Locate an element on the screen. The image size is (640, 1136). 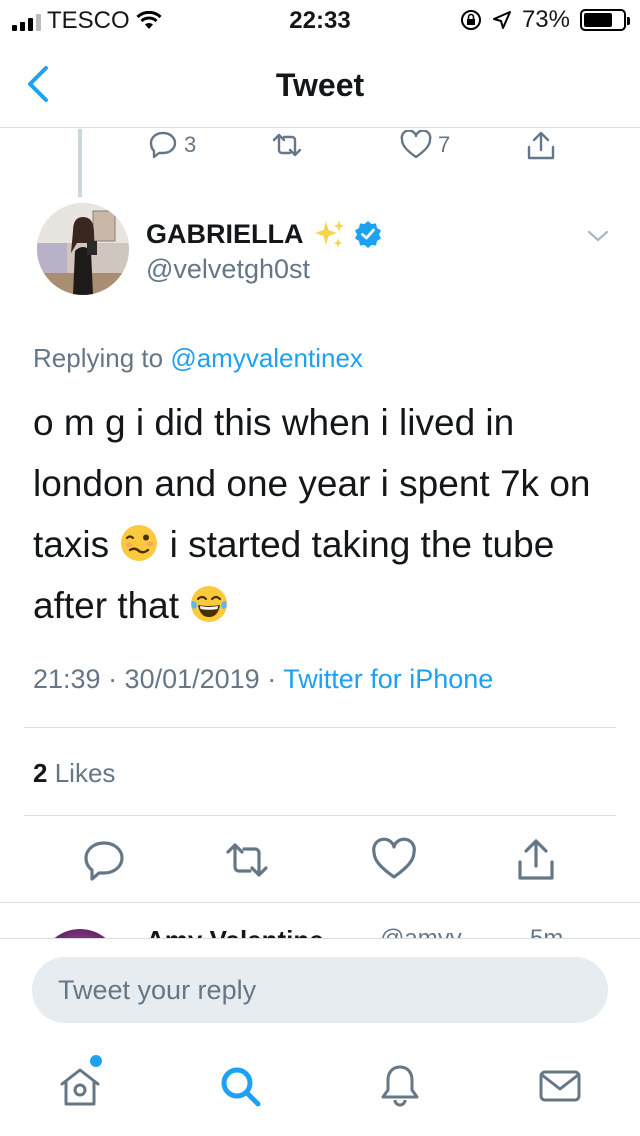
next-author-name: Amy Valentine is located at coordinates (235, 931).